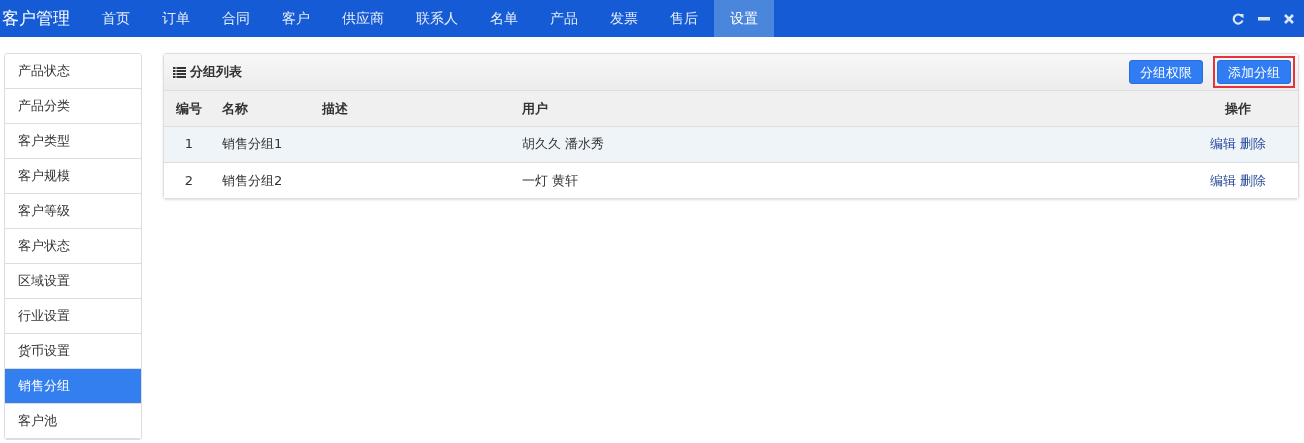 This screenshot has width=1304, height=443. I want to click on column-header: 描述, so click(414, 108).